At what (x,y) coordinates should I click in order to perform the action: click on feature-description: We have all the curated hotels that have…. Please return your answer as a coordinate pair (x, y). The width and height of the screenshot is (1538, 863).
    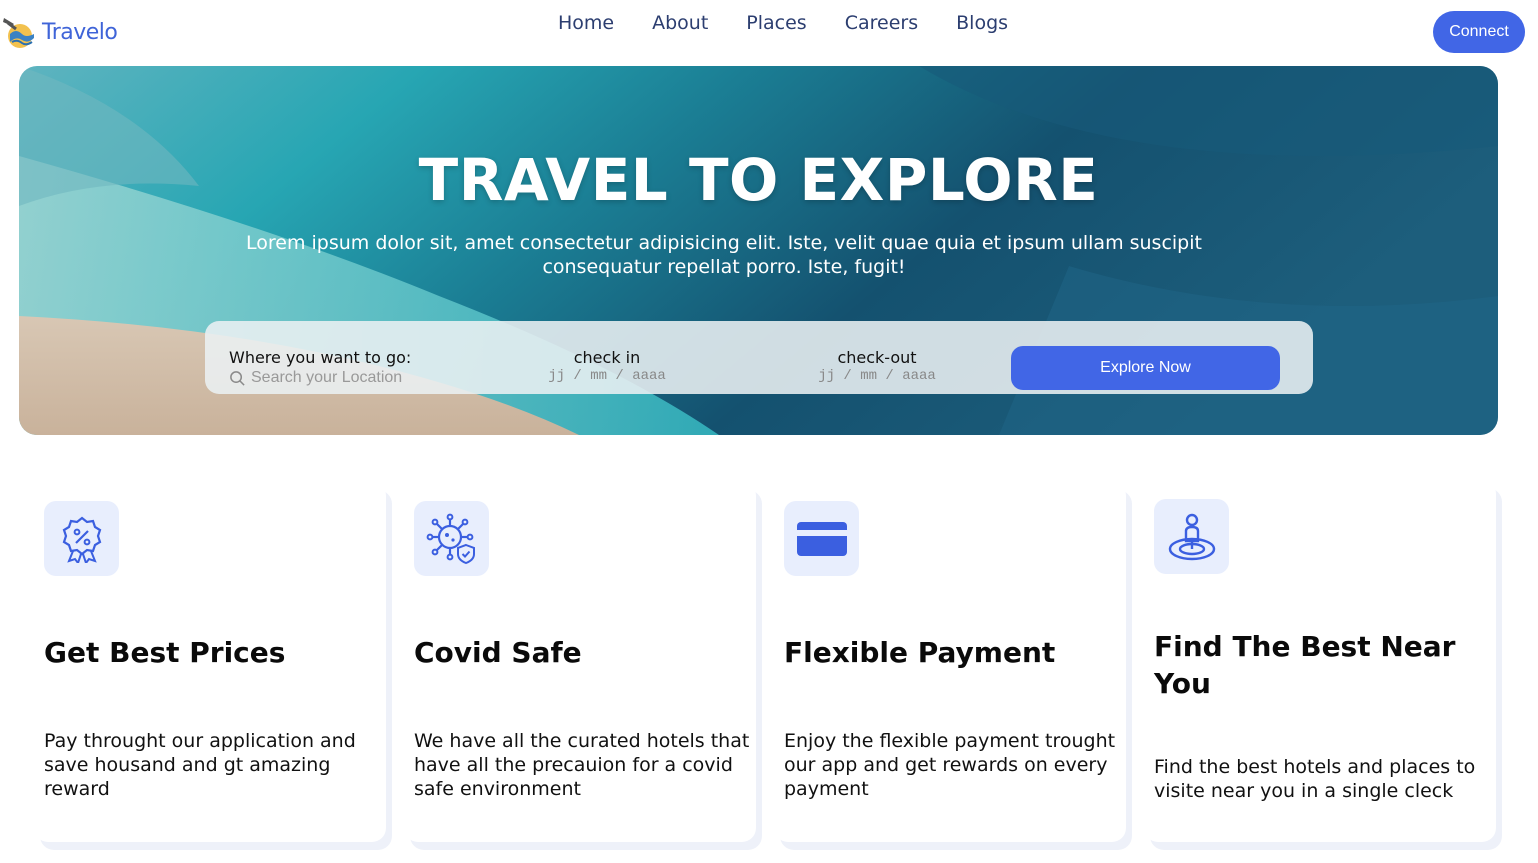
    Looking at the image, I should click on (582, 765).